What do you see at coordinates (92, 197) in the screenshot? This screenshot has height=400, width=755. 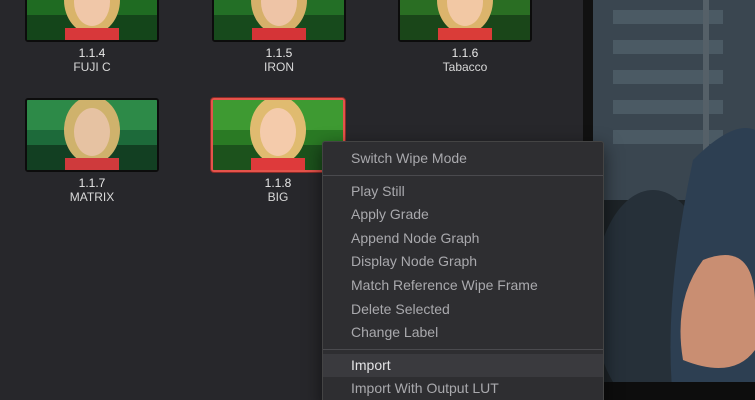 I see `still-label: MATRIX` at bounding box center [92, 197].